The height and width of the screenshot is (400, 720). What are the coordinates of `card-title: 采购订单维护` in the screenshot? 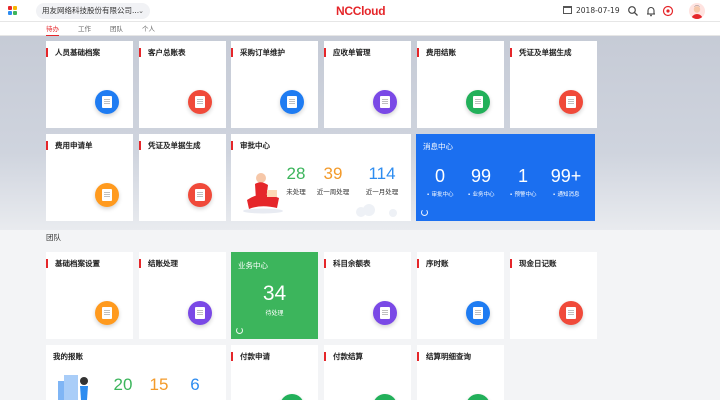 It's located at (258, 52).